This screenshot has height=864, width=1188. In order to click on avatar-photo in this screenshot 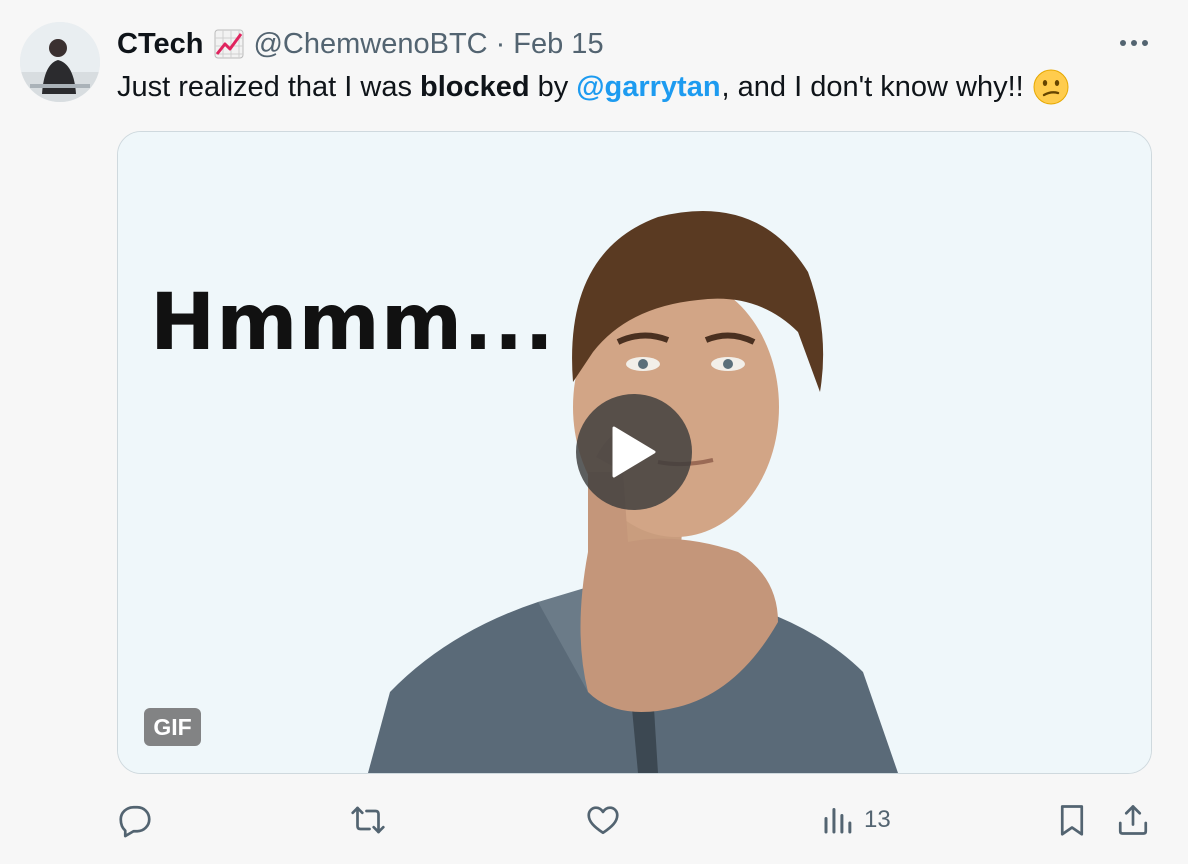, I will do `click(60, 62)`.